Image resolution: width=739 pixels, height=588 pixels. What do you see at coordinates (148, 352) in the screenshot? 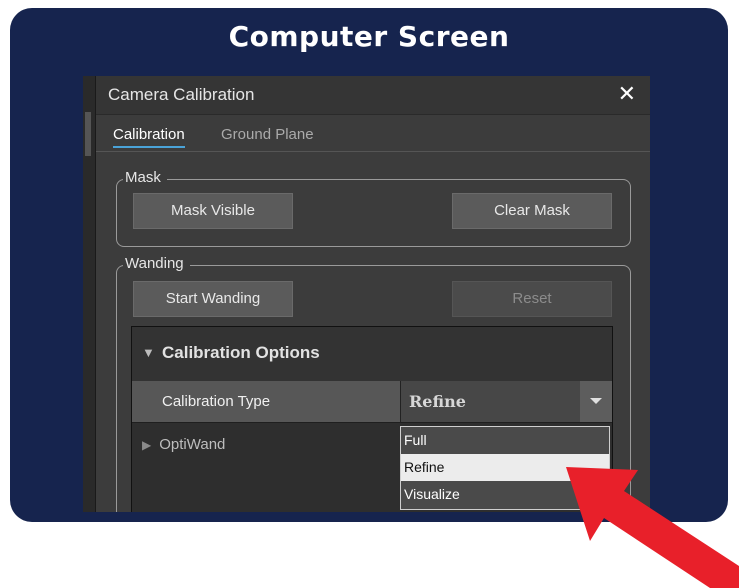
I see `collapse-triangle-icon: ▼` at bounding box center [148, 352].